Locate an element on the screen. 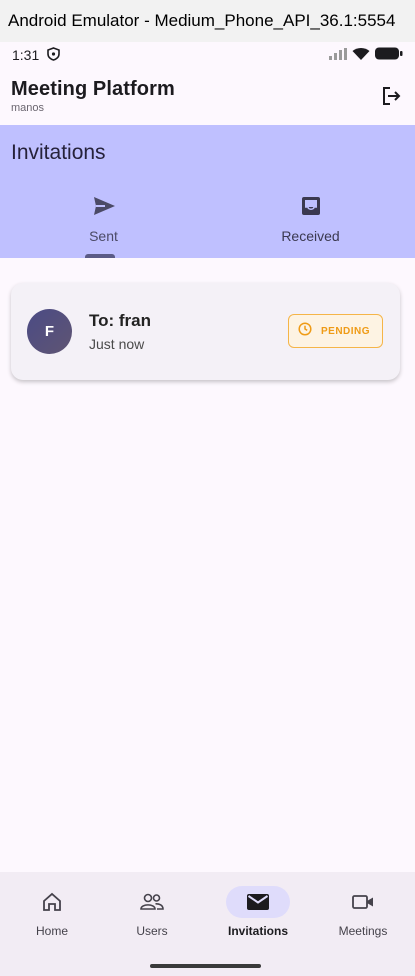 This screenshot has width=415, height=976. nav-users: Users is located at coordinates (152, 916).